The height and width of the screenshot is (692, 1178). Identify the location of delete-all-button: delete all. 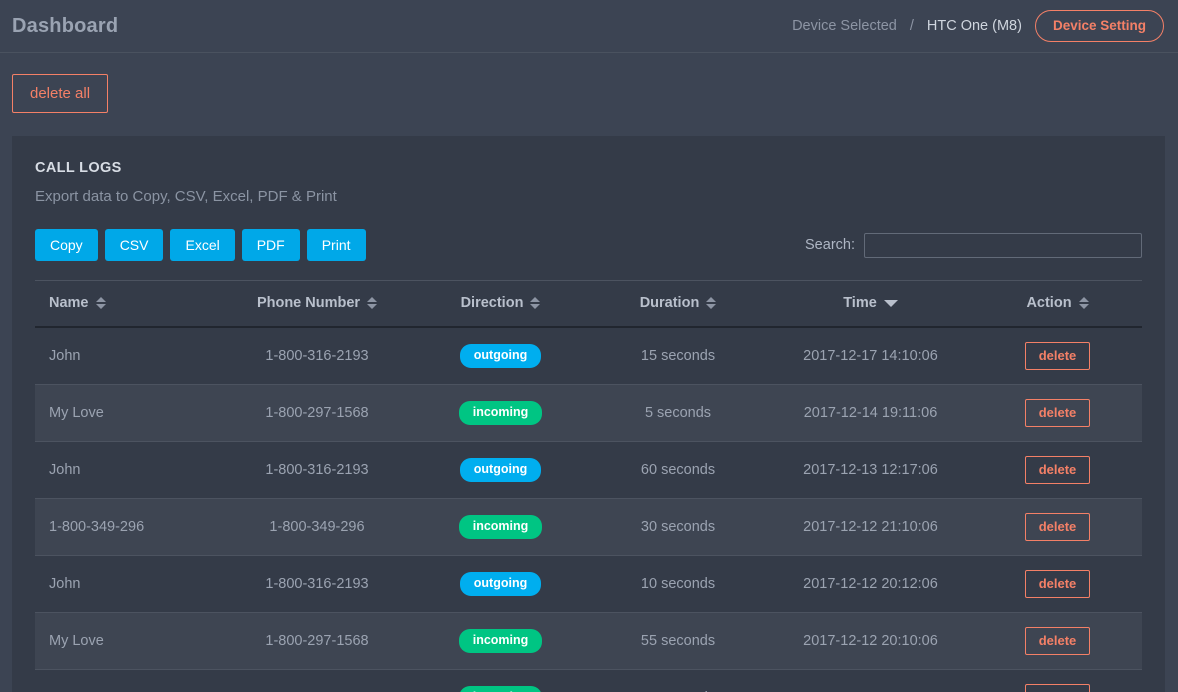
(60, 93).